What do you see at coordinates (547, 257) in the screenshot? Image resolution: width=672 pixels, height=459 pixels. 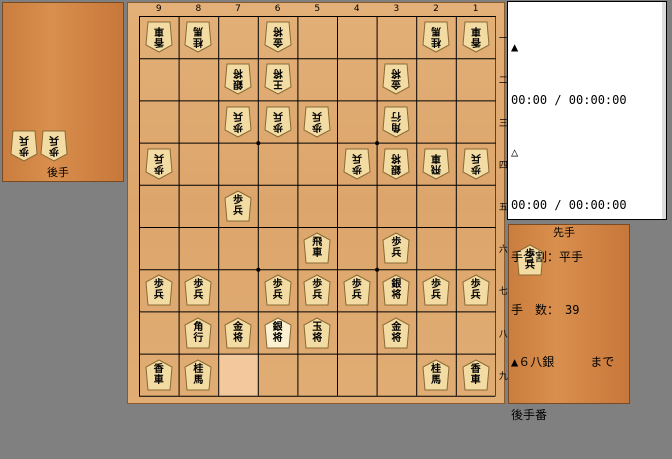 I see `handicap-text: 手合割：平手` at bounding box center [547, 257].